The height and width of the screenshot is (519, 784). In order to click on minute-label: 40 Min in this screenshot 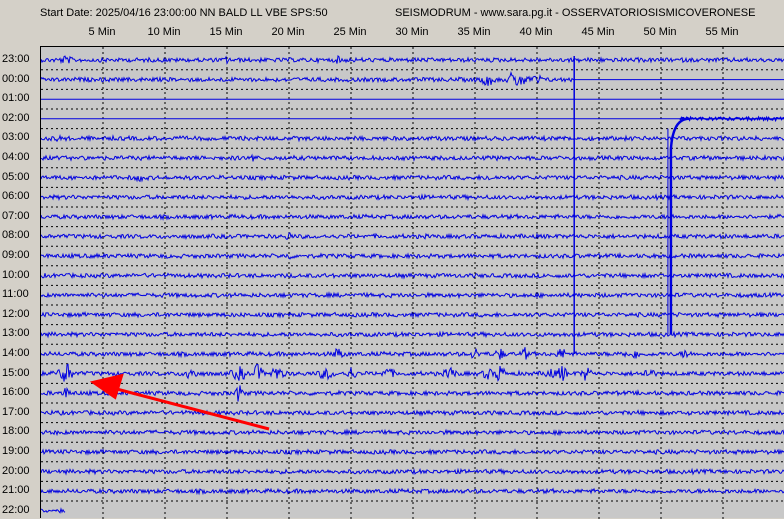, I will do `click(536, 32)`.